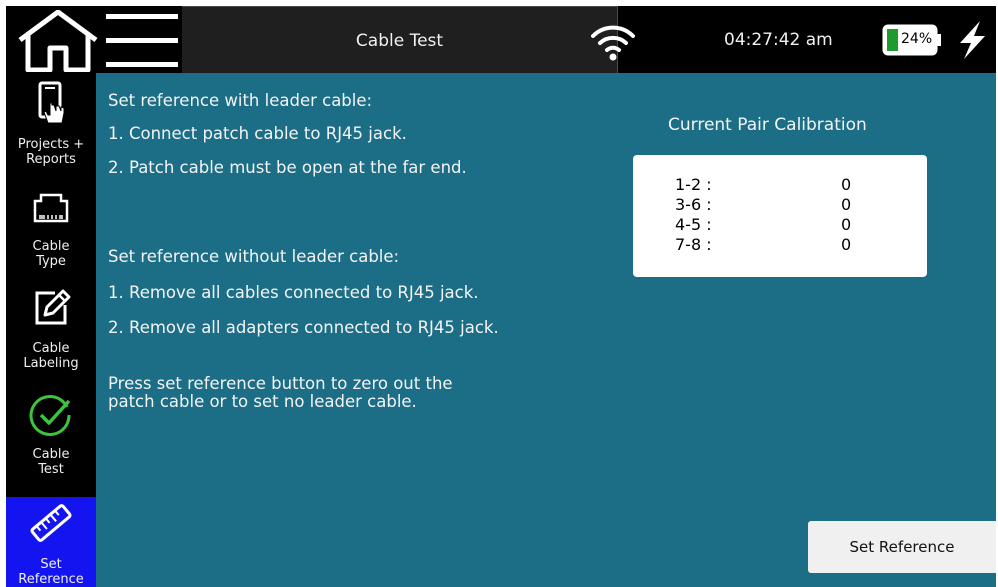 This screenshot has width=998, height=587. I want to click on battery-percent: 24%, so click(917, 39).